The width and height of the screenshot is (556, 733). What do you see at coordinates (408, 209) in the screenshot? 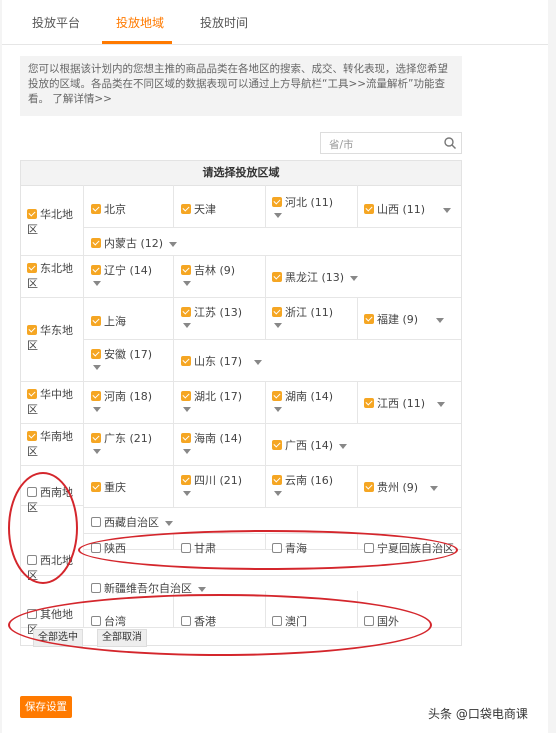
I see `province-shanxi: 山西 (11)` at bounding box center [408, 209].